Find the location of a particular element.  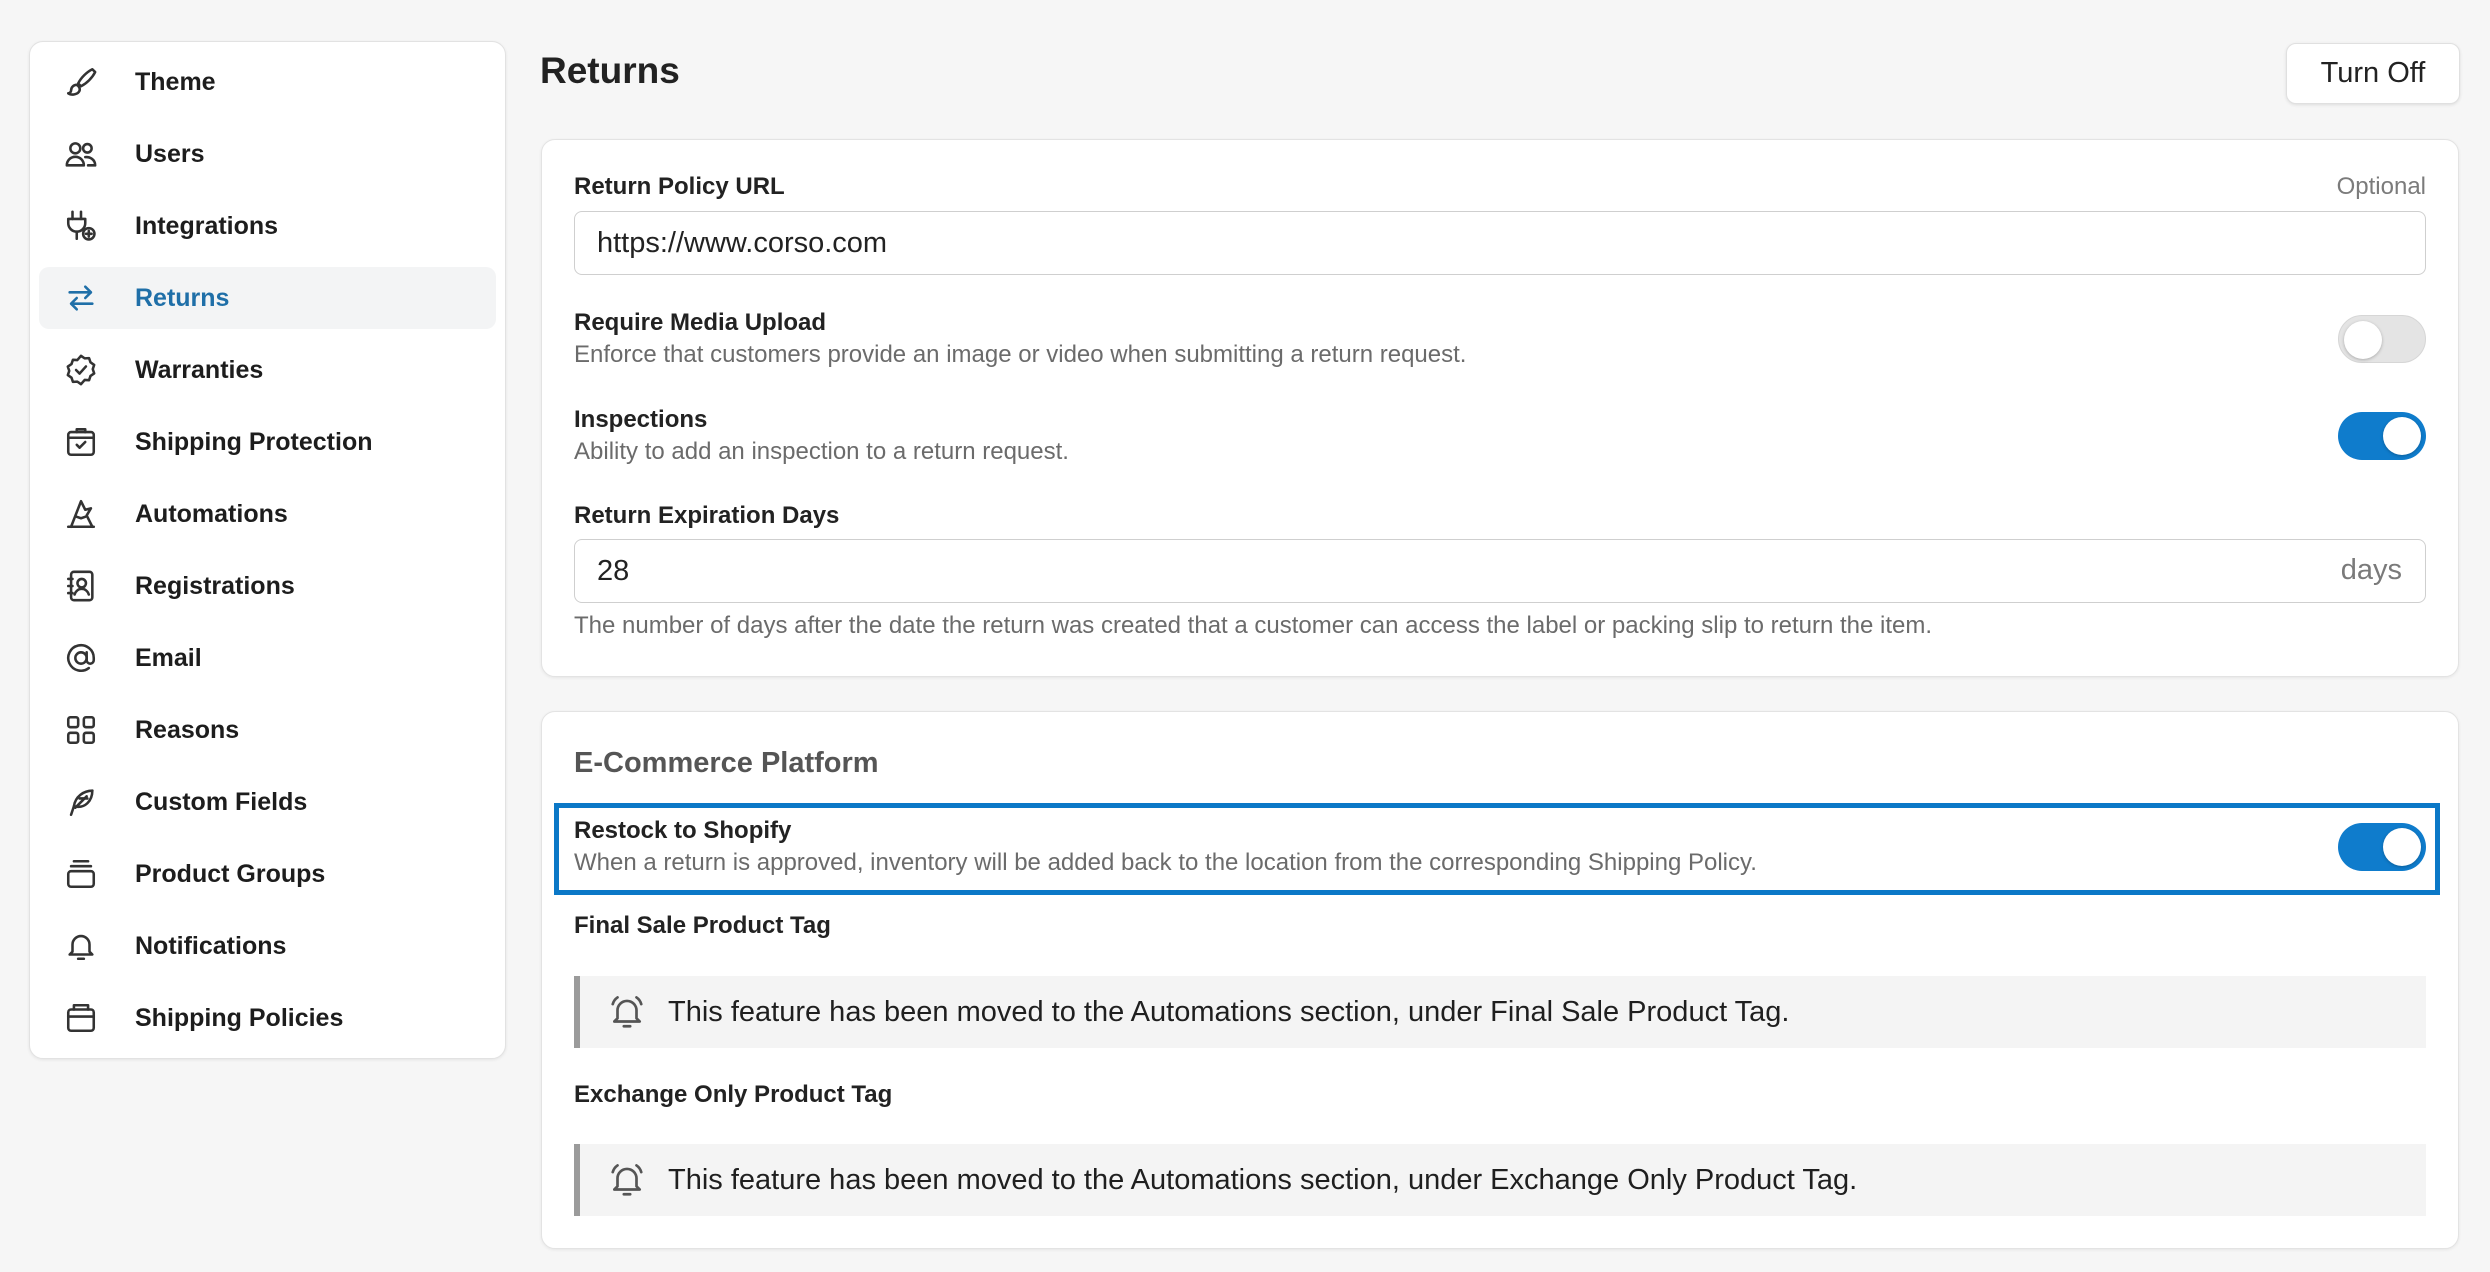

sidebar-item-reasons: Reasons is located at coordinates (267, 730).